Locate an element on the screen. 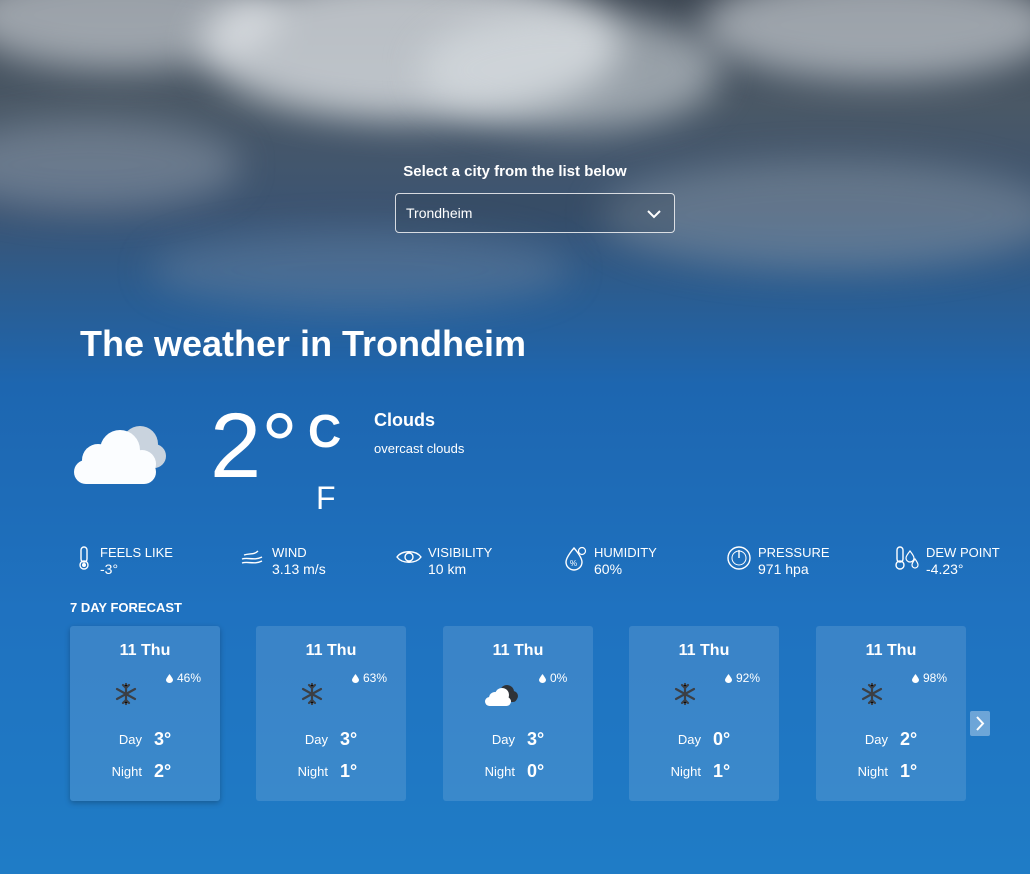 Image resolution: width=1030 pixels, height=874 pixels. metric-label: VISIBILITY is located at coordinates (460, 552).